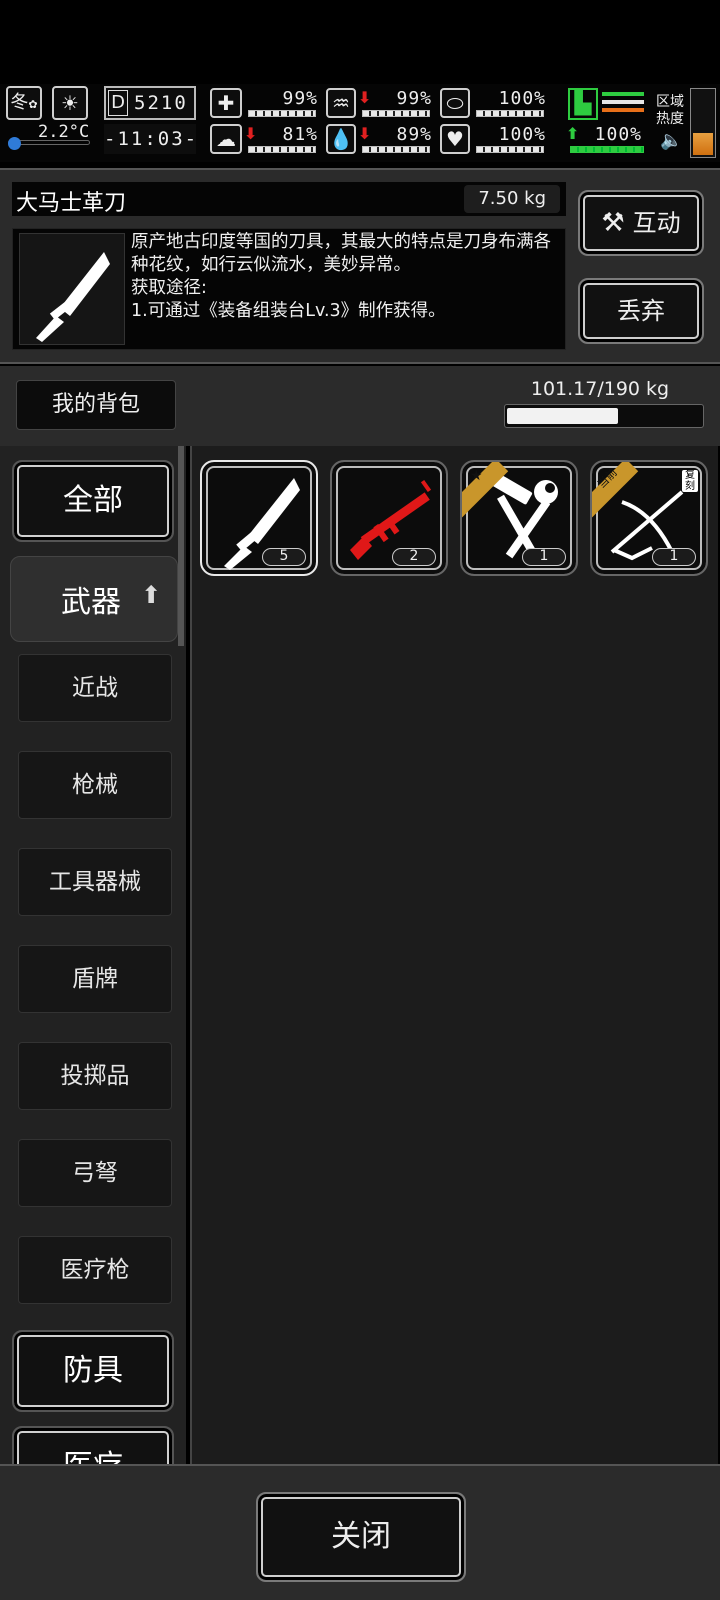 The width and height of the screenshot is (720, 1600). Describe the element at coordinates (151, 595) in the screenshot. I see `expand-up-arrow-icon: ⬆` at that location.